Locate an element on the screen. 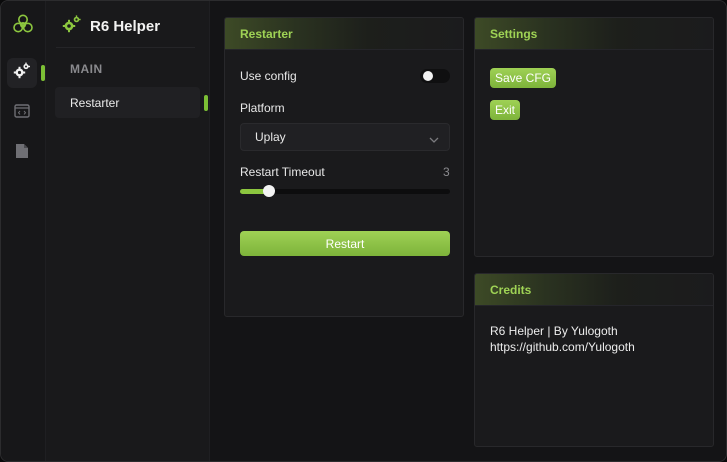 This screenshot has width=727, height=462. timeout-slider is located at coordinates (345, 191).